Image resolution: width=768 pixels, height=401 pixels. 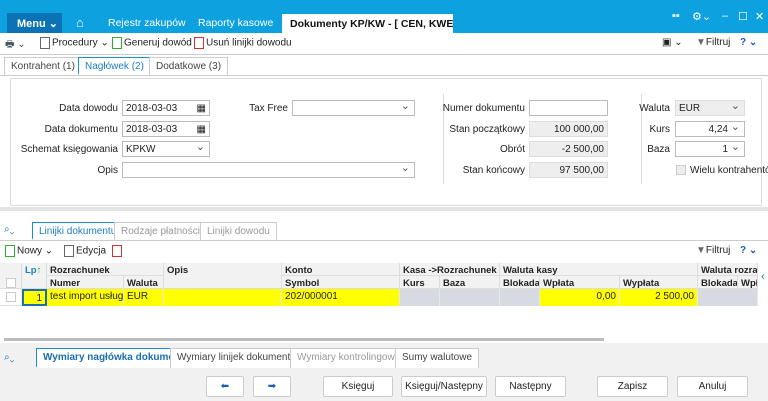 What do you see at coordinates (341, 269) in the screenshot?
I see `konto-header: Konto` at bounding box center [341, 269].